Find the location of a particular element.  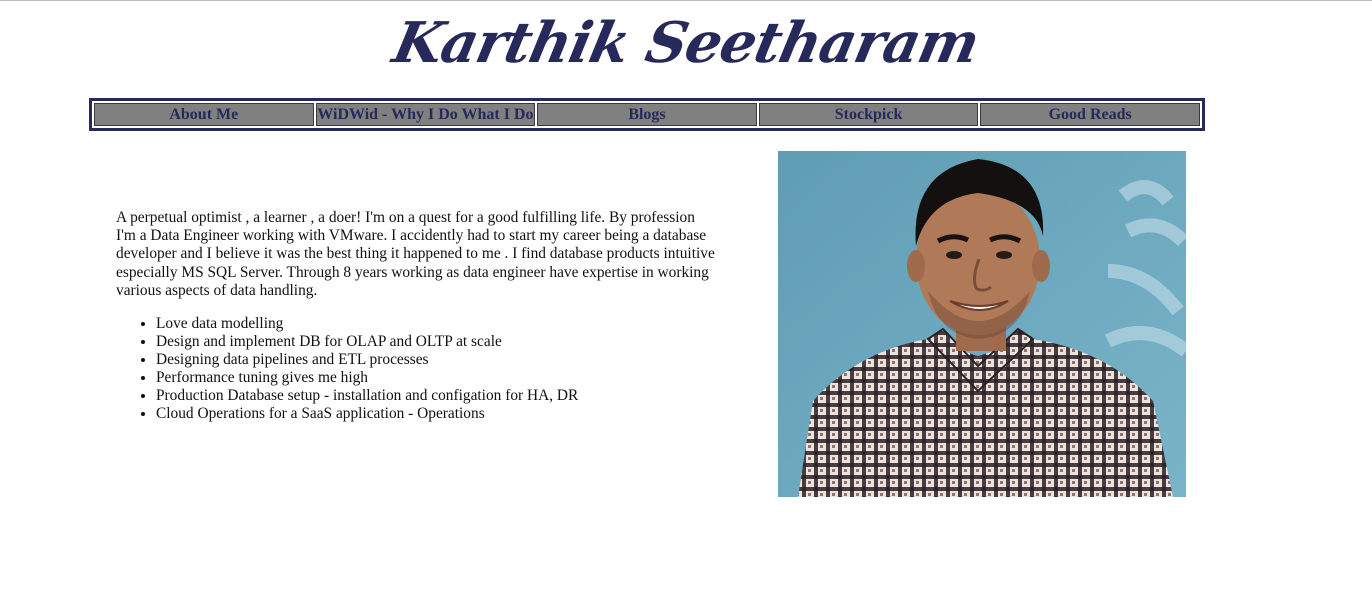

nav-good-reads: Good Reads is located at coordinates (1090, 114).